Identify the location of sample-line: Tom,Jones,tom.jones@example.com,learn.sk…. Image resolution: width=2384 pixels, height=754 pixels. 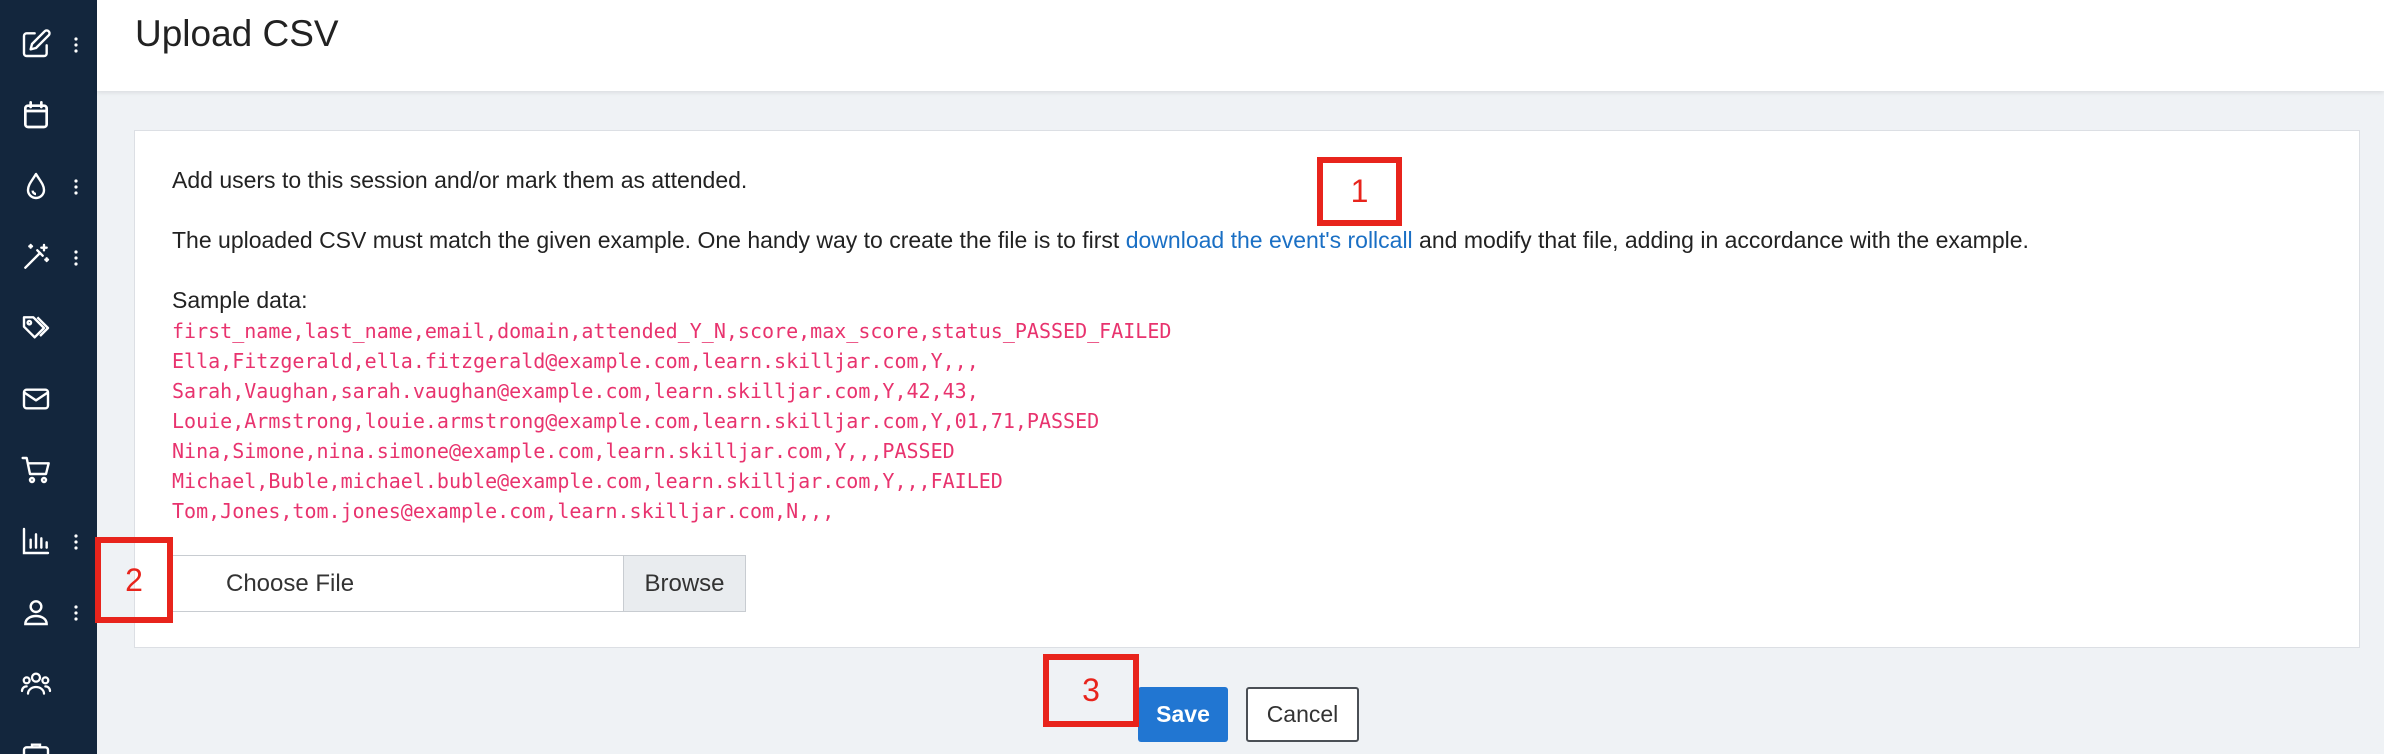
(503, 511).